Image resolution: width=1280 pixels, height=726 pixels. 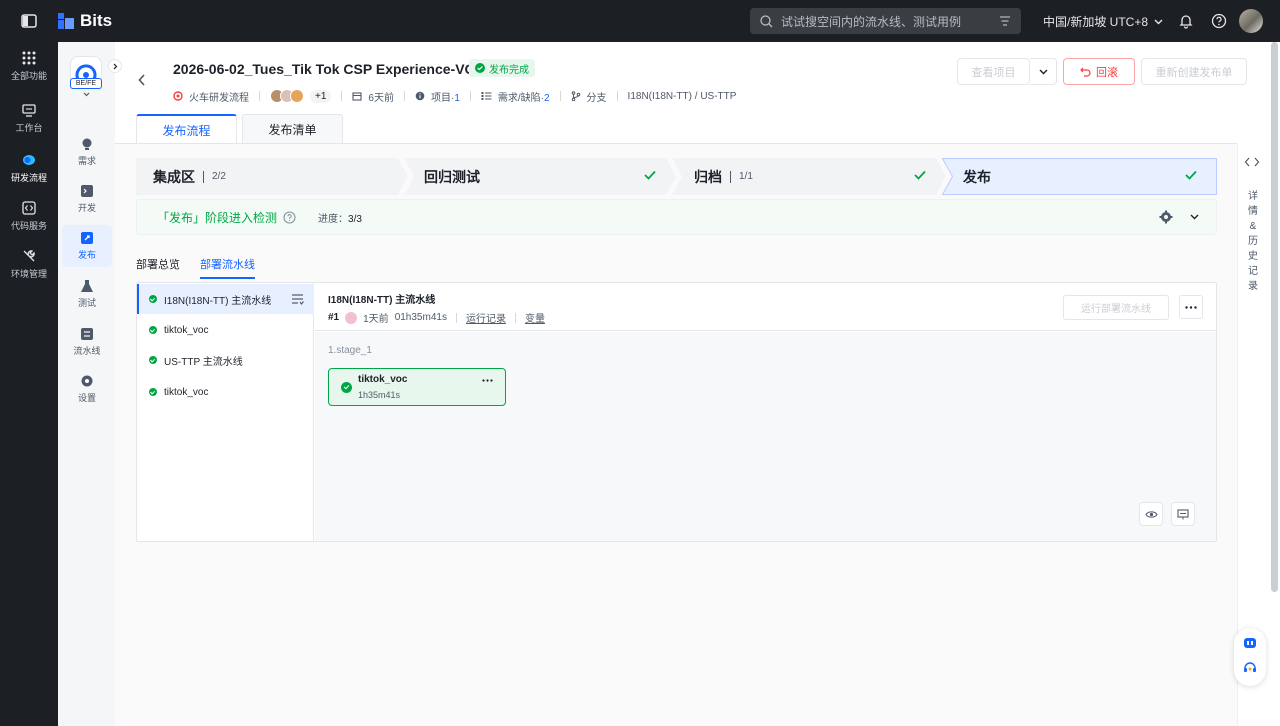 I want to click on bell-icon, so click(x=1186, y=21).